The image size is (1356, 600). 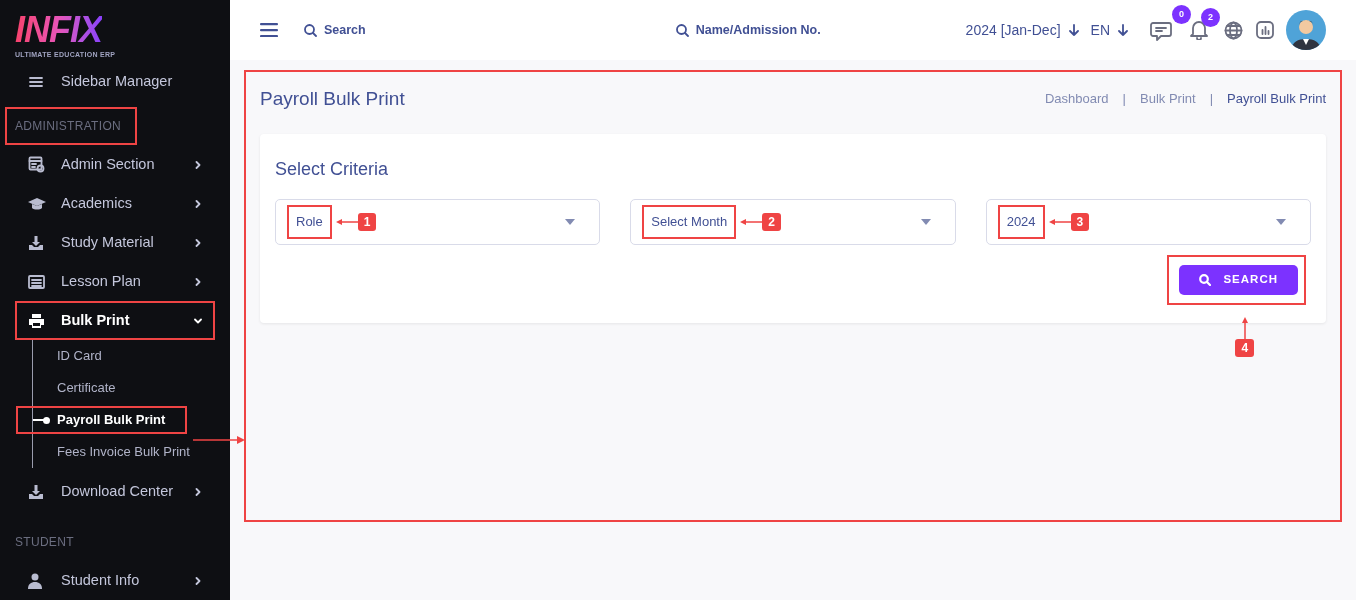 I want to click on printer-icon, so click(x=36, y=320).